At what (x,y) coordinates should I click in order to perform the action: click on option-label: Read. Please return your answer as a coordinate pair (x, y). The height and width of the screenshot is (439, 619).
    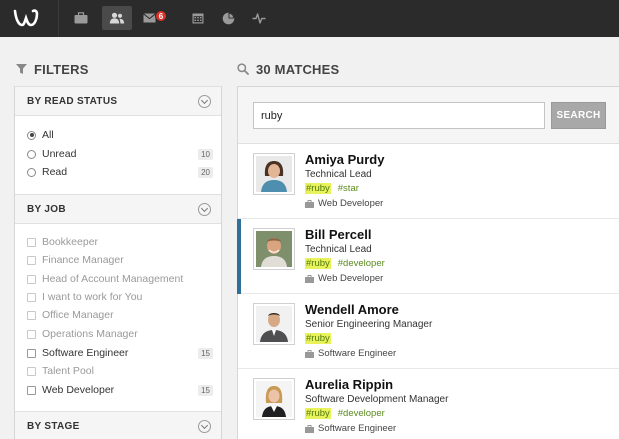
    Looking at the image, I should click on (55, 172).